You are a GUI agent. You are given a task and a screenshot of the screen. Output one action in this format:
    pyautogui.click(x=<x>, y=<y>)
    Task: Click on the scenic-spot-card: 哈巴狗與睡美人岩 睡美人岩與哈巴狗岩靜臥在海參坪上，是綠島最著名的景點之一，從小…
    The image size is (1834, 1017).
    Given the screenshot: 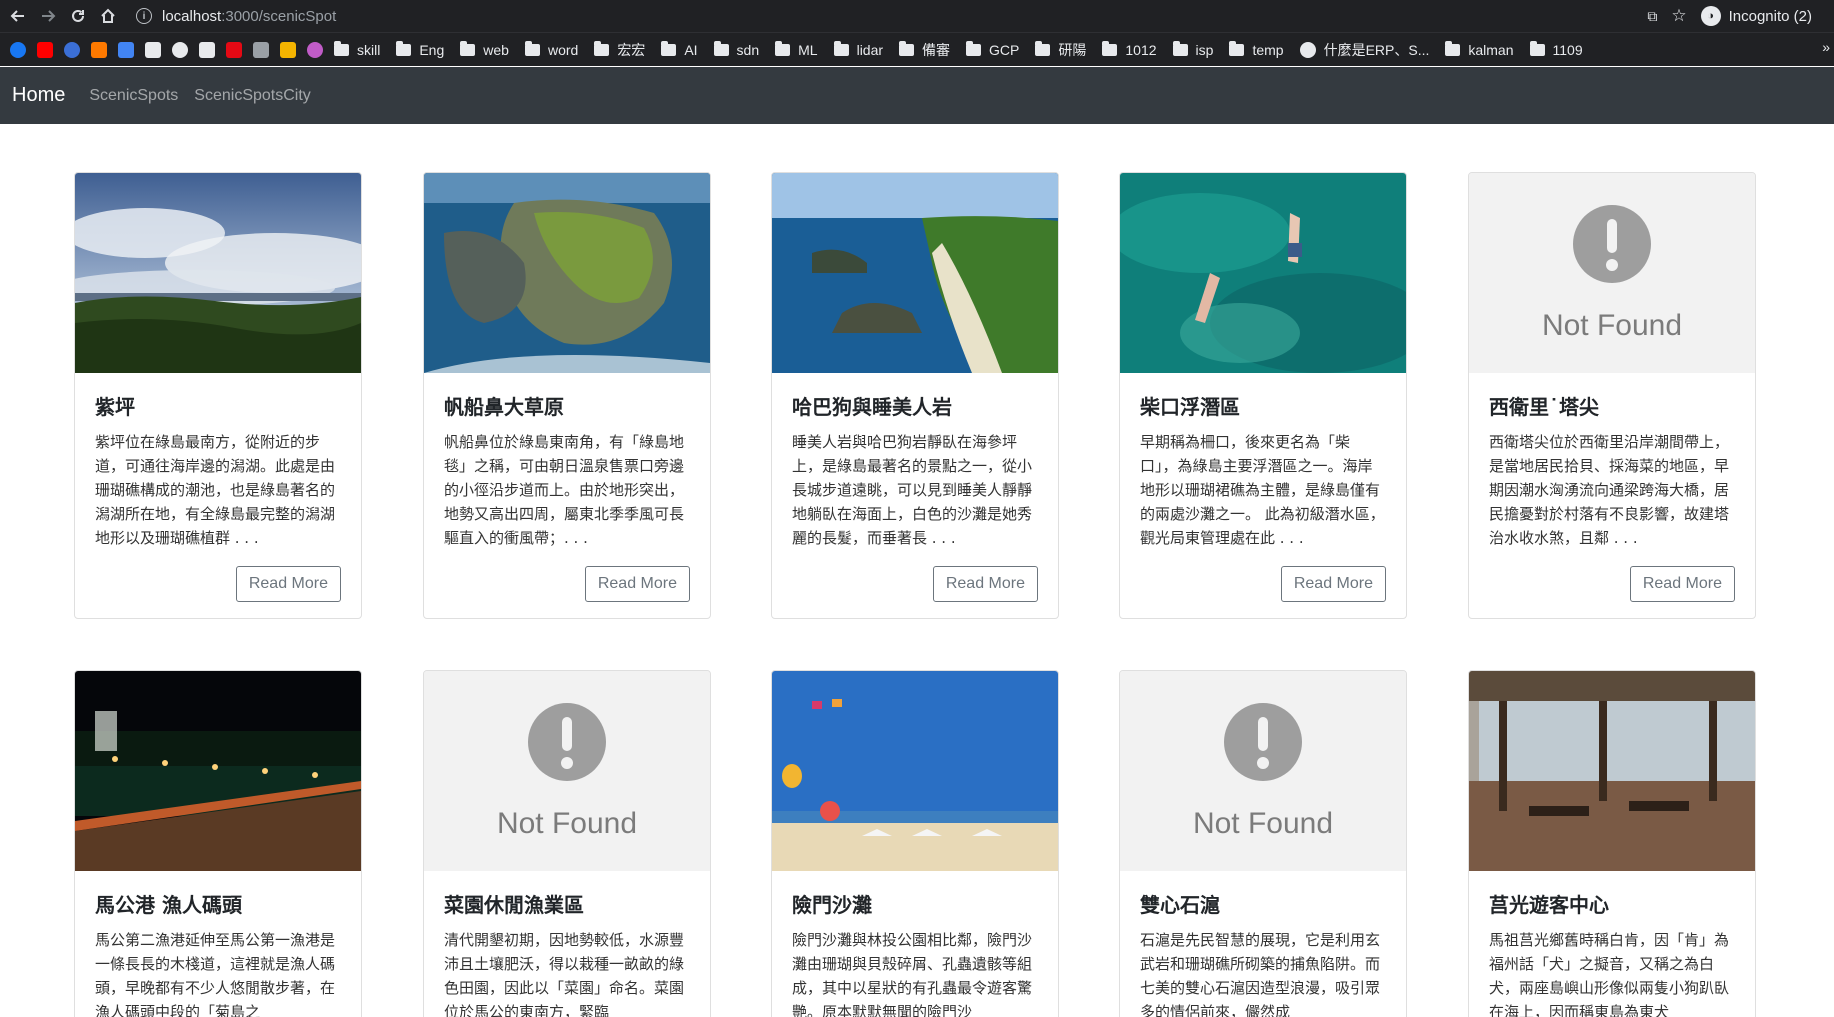 What is the action you would take?
    pyautogui.click(x=915, y=395)
    